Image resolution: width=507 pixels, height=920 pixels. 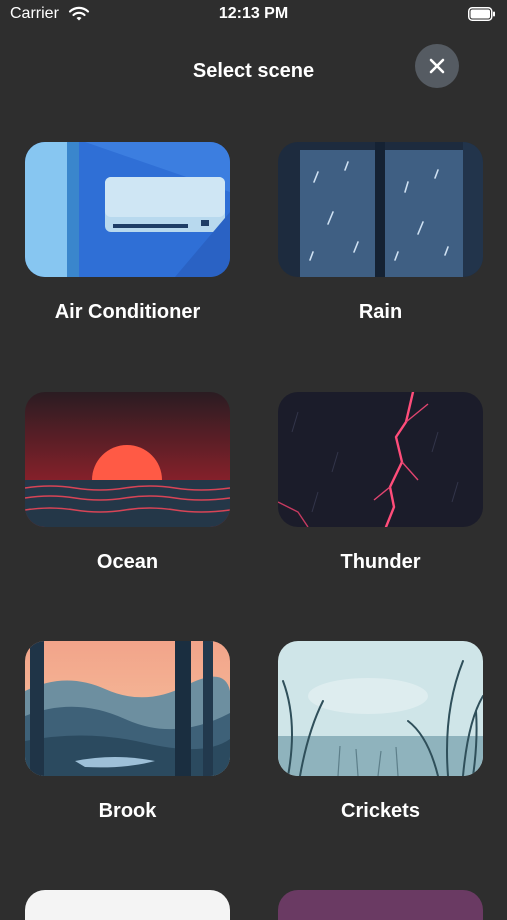 I want to click on scene-card-thunder: Thunder, so click(x=380, y=483).